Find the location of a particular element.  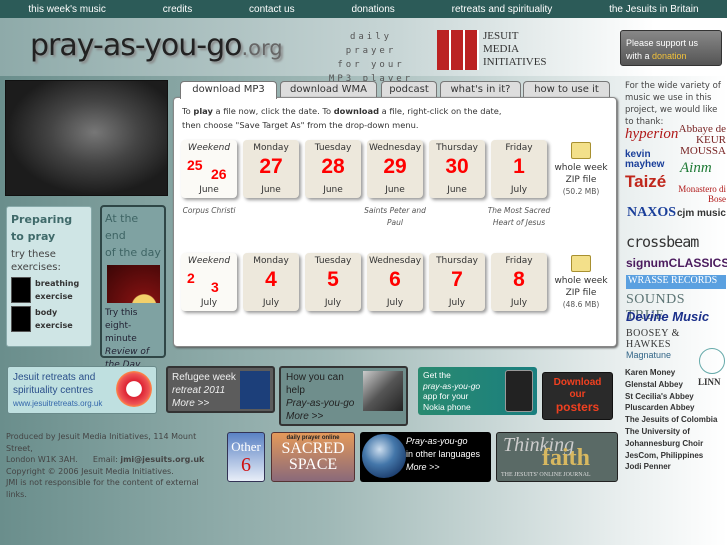

whole-week-zip-link: whole week ZIP file (50.2 MB) is located at coordinates (581, 170).